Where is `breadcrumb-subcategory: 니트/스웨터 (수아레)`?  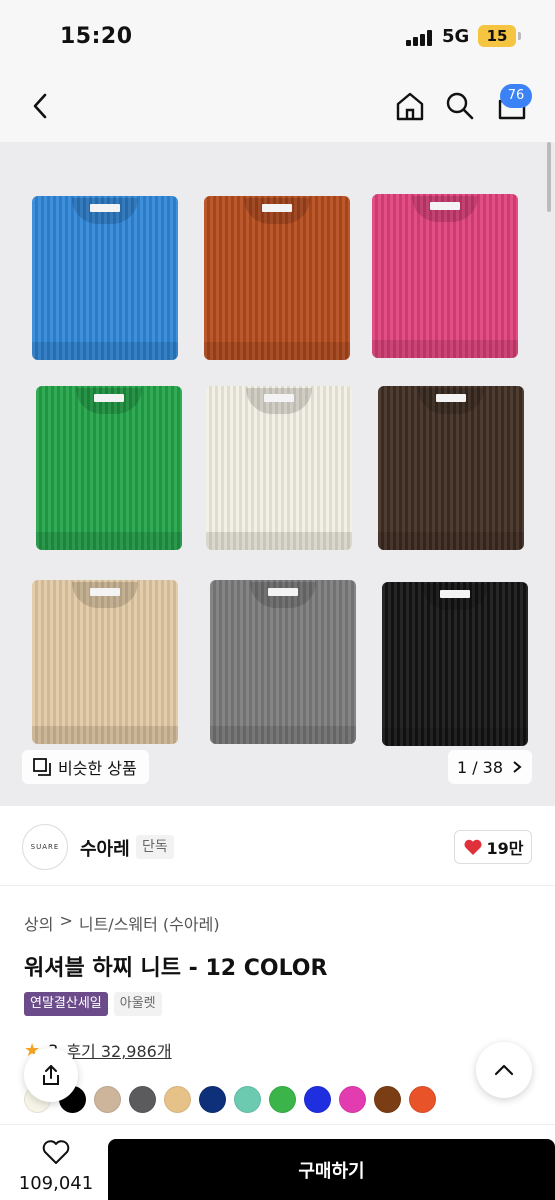 breadcrumb-subcategory: 니트/스웨터 (수아레) is located at coordinates (149, 923).